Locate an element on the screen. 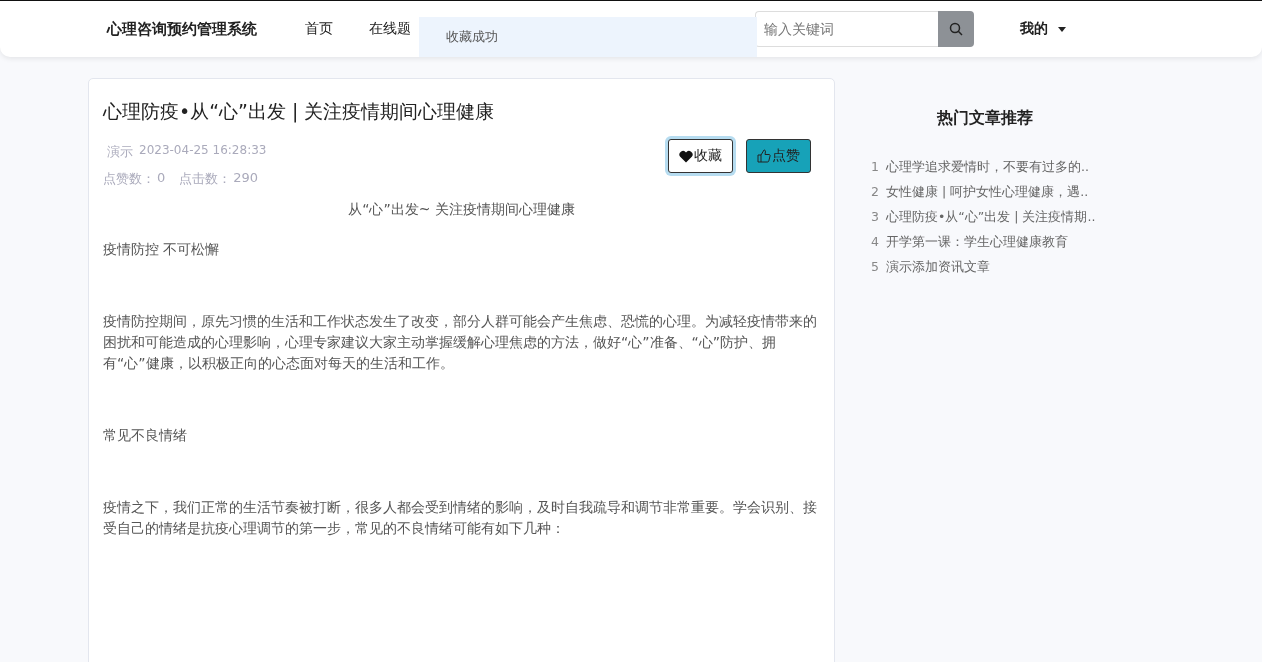 The image size is (1262, 662). nav-link: 在线题 is located at coordinates (390, 29).